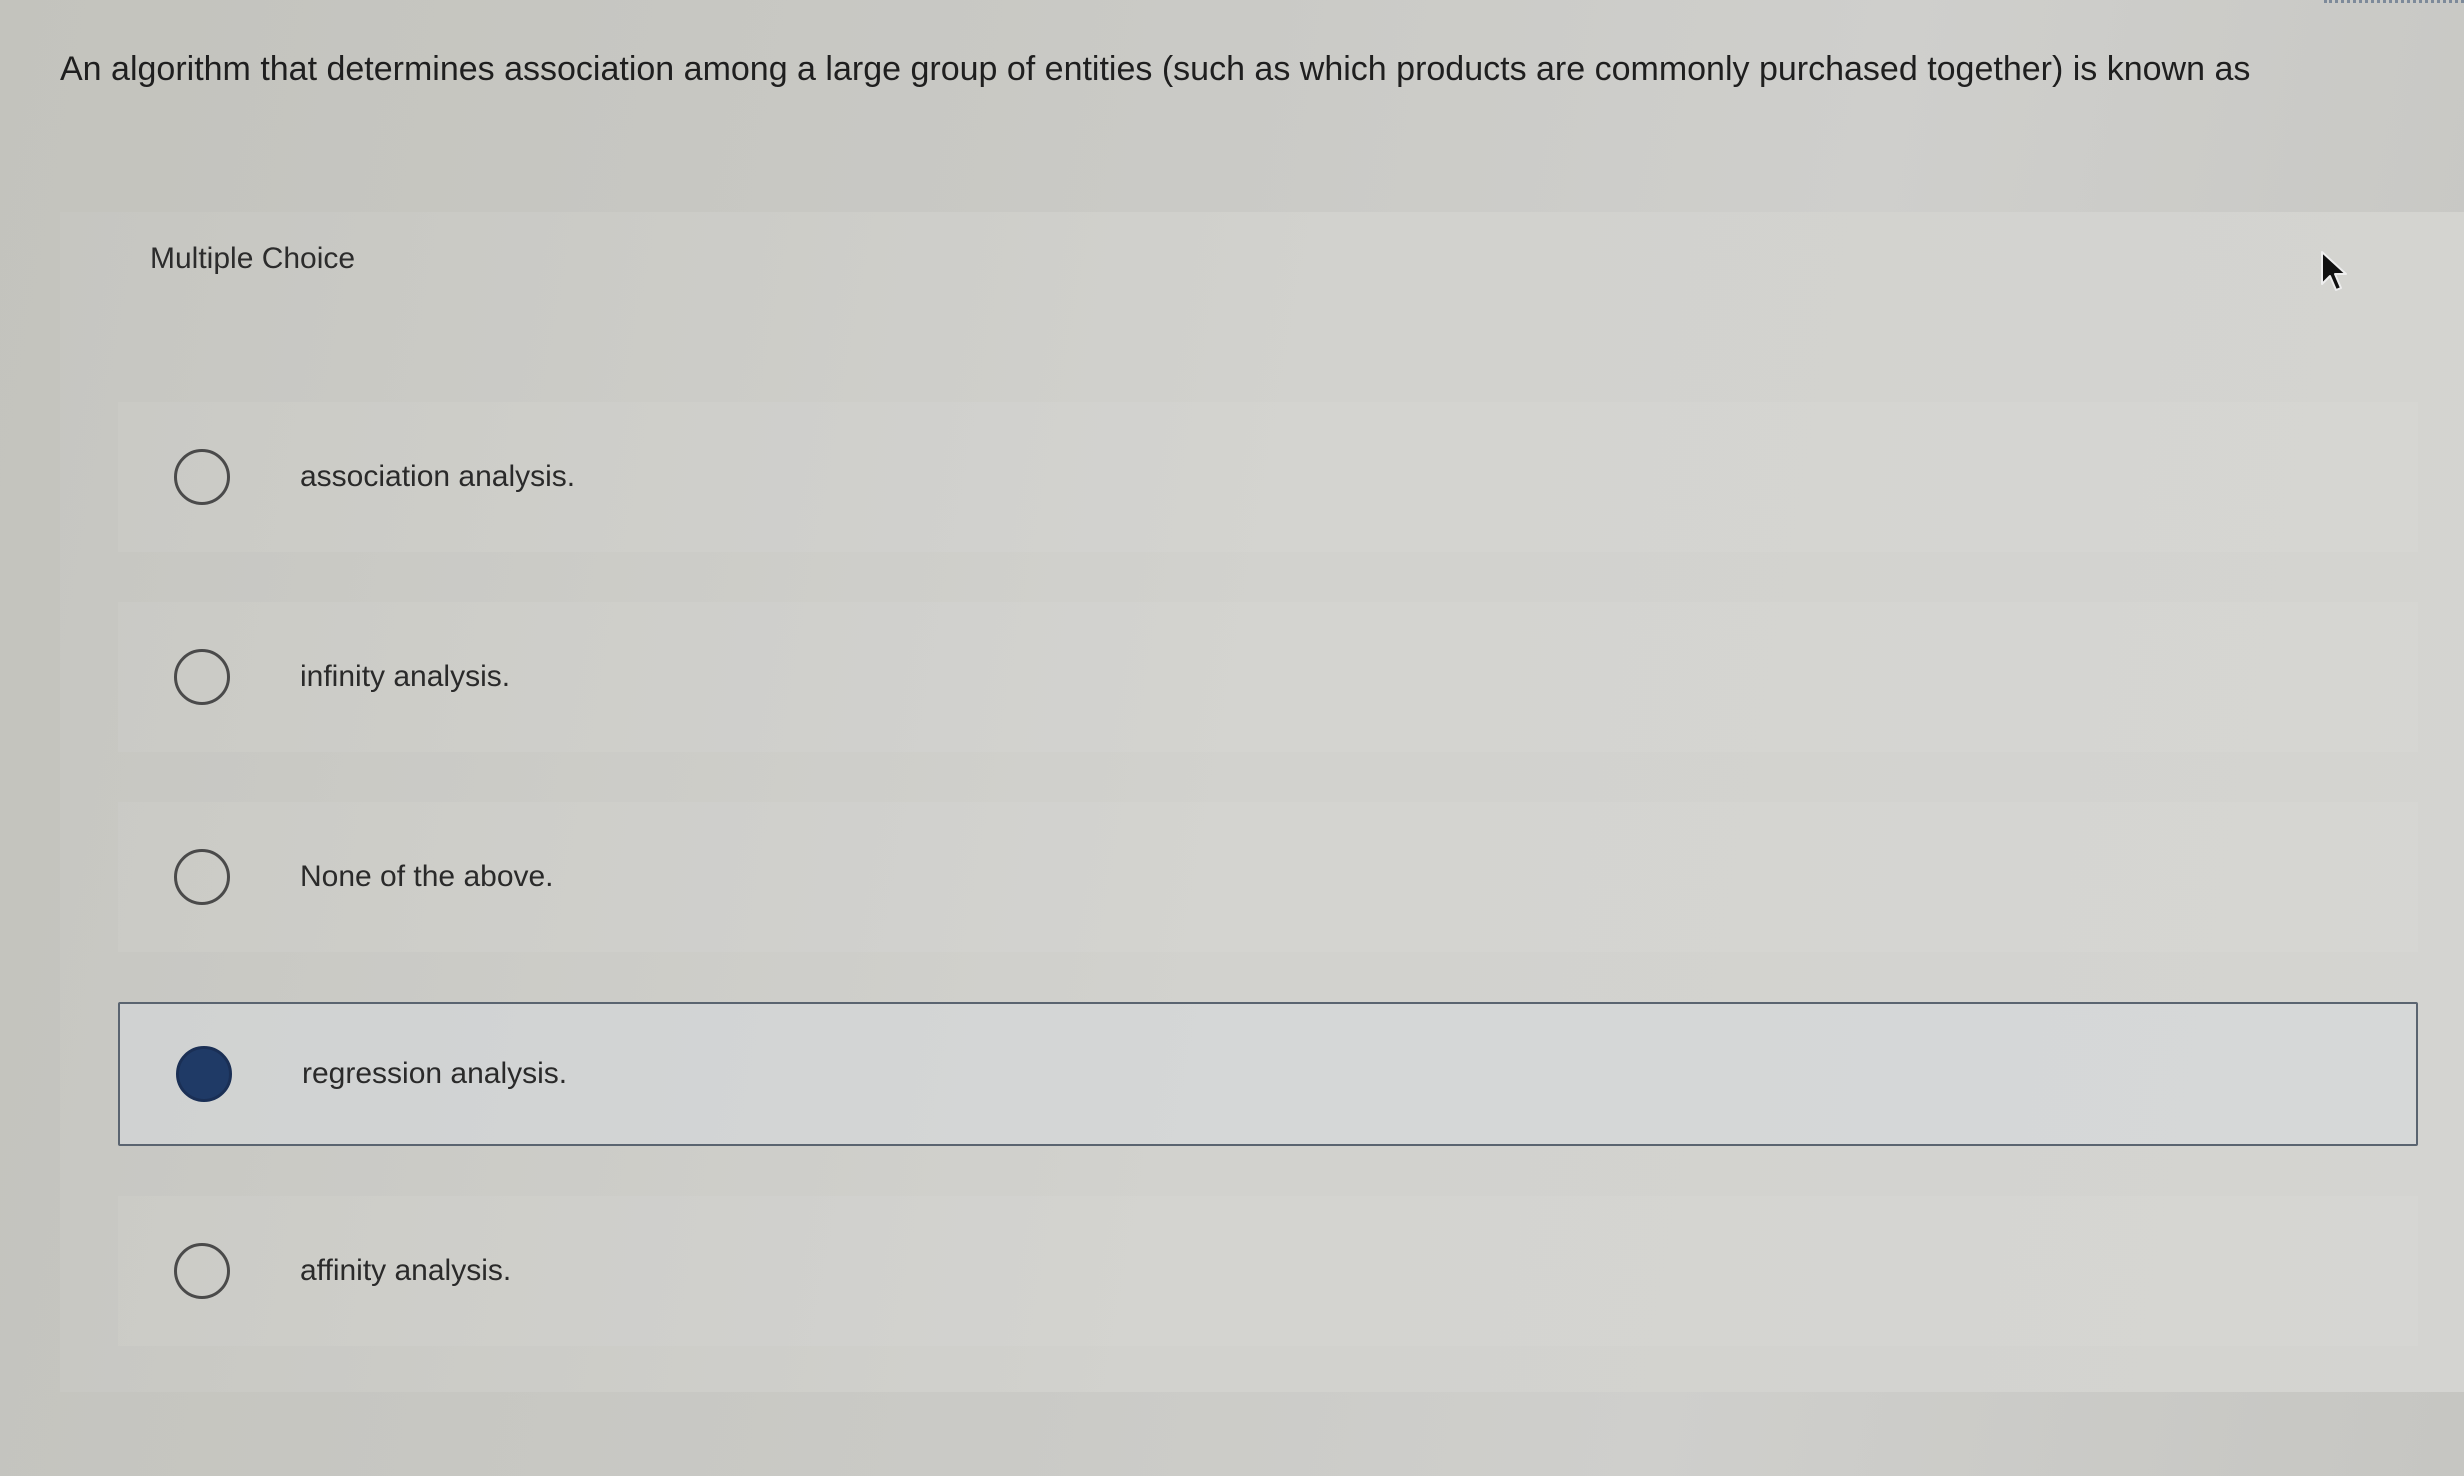  Describe the element at coordinates (406, 1270) in the screenshot. I see `option-label: affinity analysis.` at that location.